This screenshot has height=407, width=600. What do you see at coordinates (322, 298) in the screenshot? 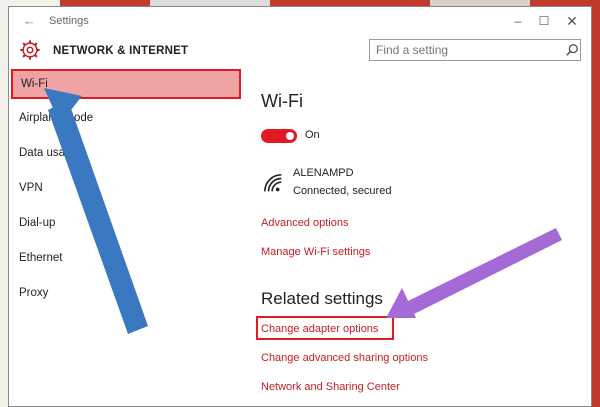
I see `related-settings-title: Related settings` at bounding box center [322, 298].